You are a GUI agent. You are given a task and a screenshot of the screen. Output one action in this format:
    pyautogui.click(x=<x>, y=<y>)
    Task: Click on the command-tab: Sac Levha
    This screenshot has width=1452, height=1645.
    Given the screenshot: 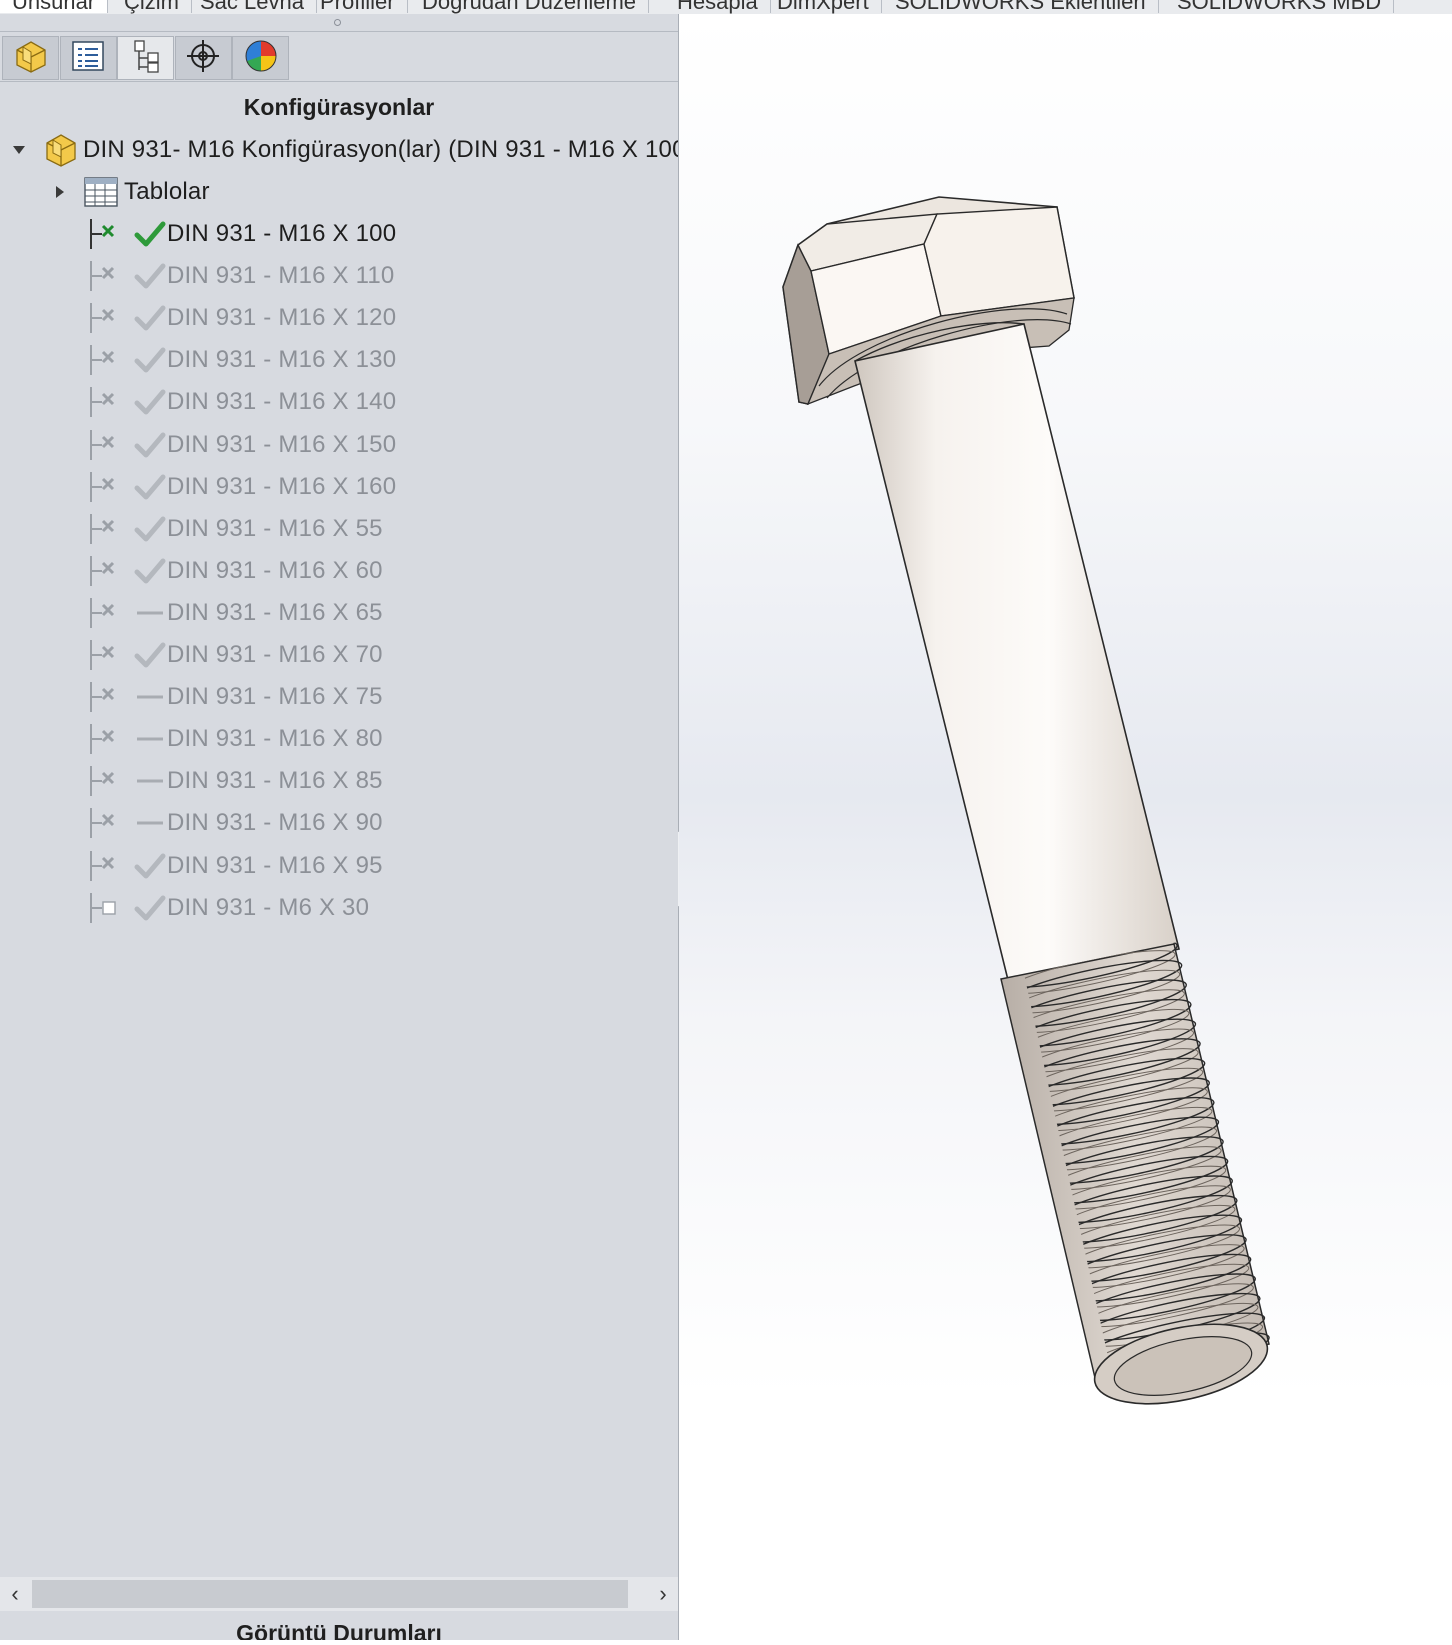 What is the action you would take?
    pyautogui.click(x=252, y=6)
    